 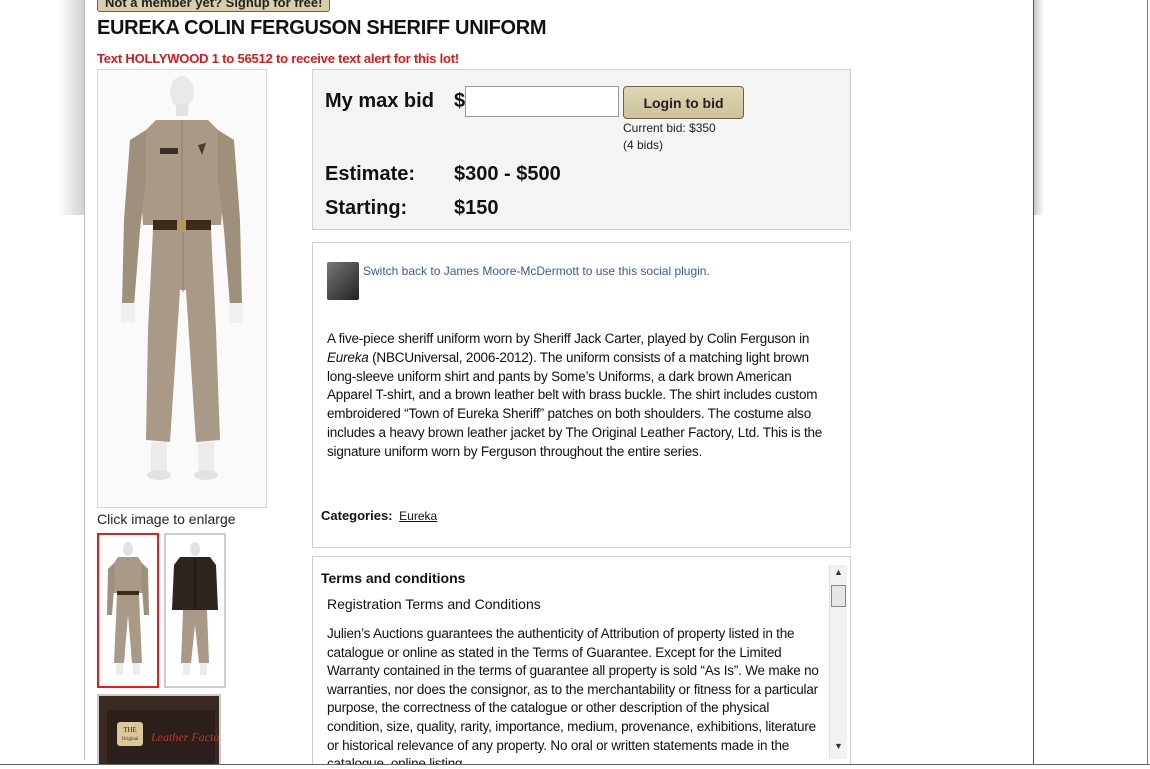 I want to click on thumbnail-jacket-image, so click(x=195, y=608).